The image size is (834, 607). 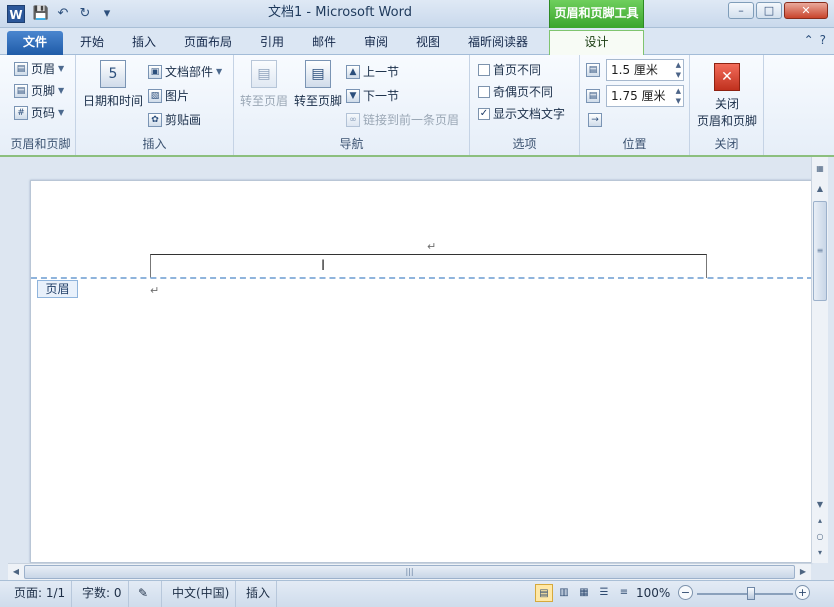 I want to click on tab-home: 开始, so click(x=92, y=43).